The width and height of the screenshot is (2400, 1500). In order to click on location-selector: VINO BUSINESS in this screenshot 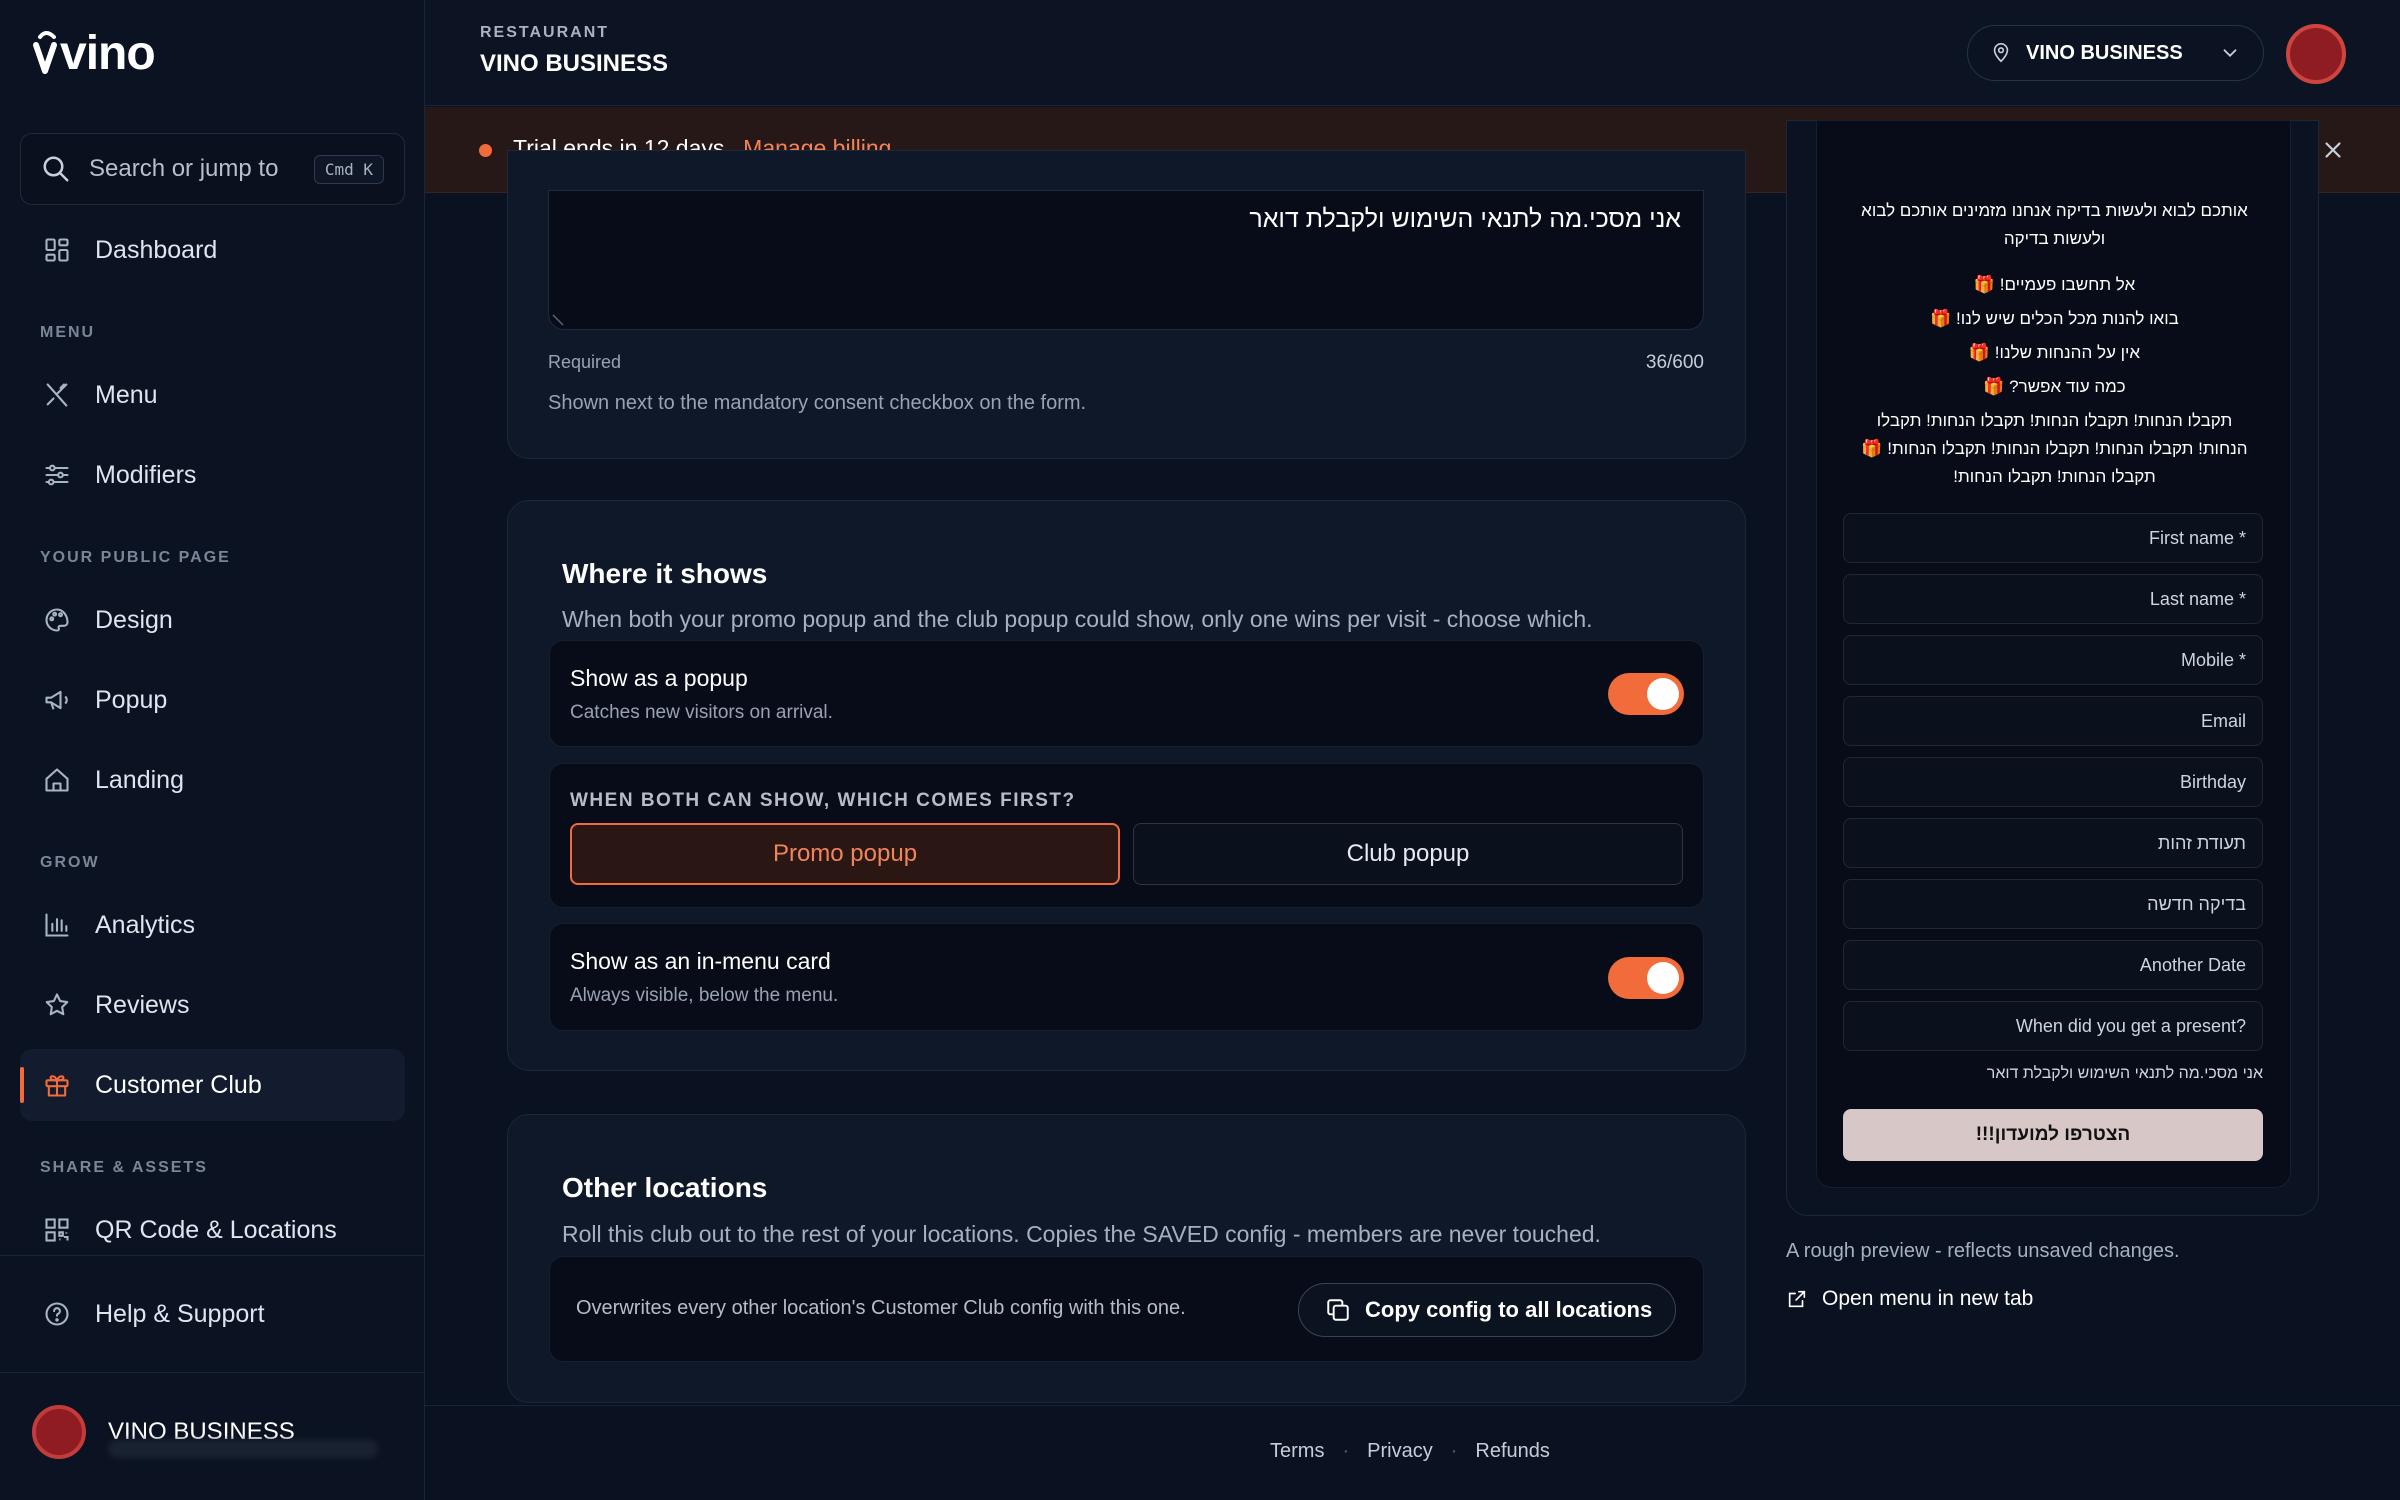, I will do `click(2115, 53)`.